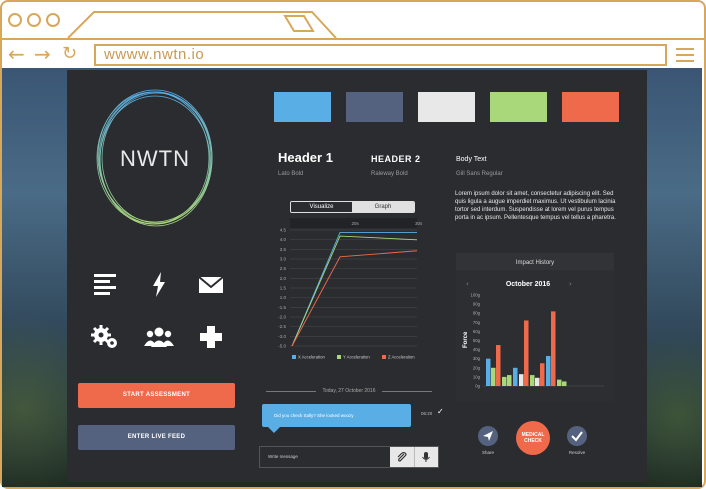  I want to click on logo-text: NWTN, so click(155, 158).